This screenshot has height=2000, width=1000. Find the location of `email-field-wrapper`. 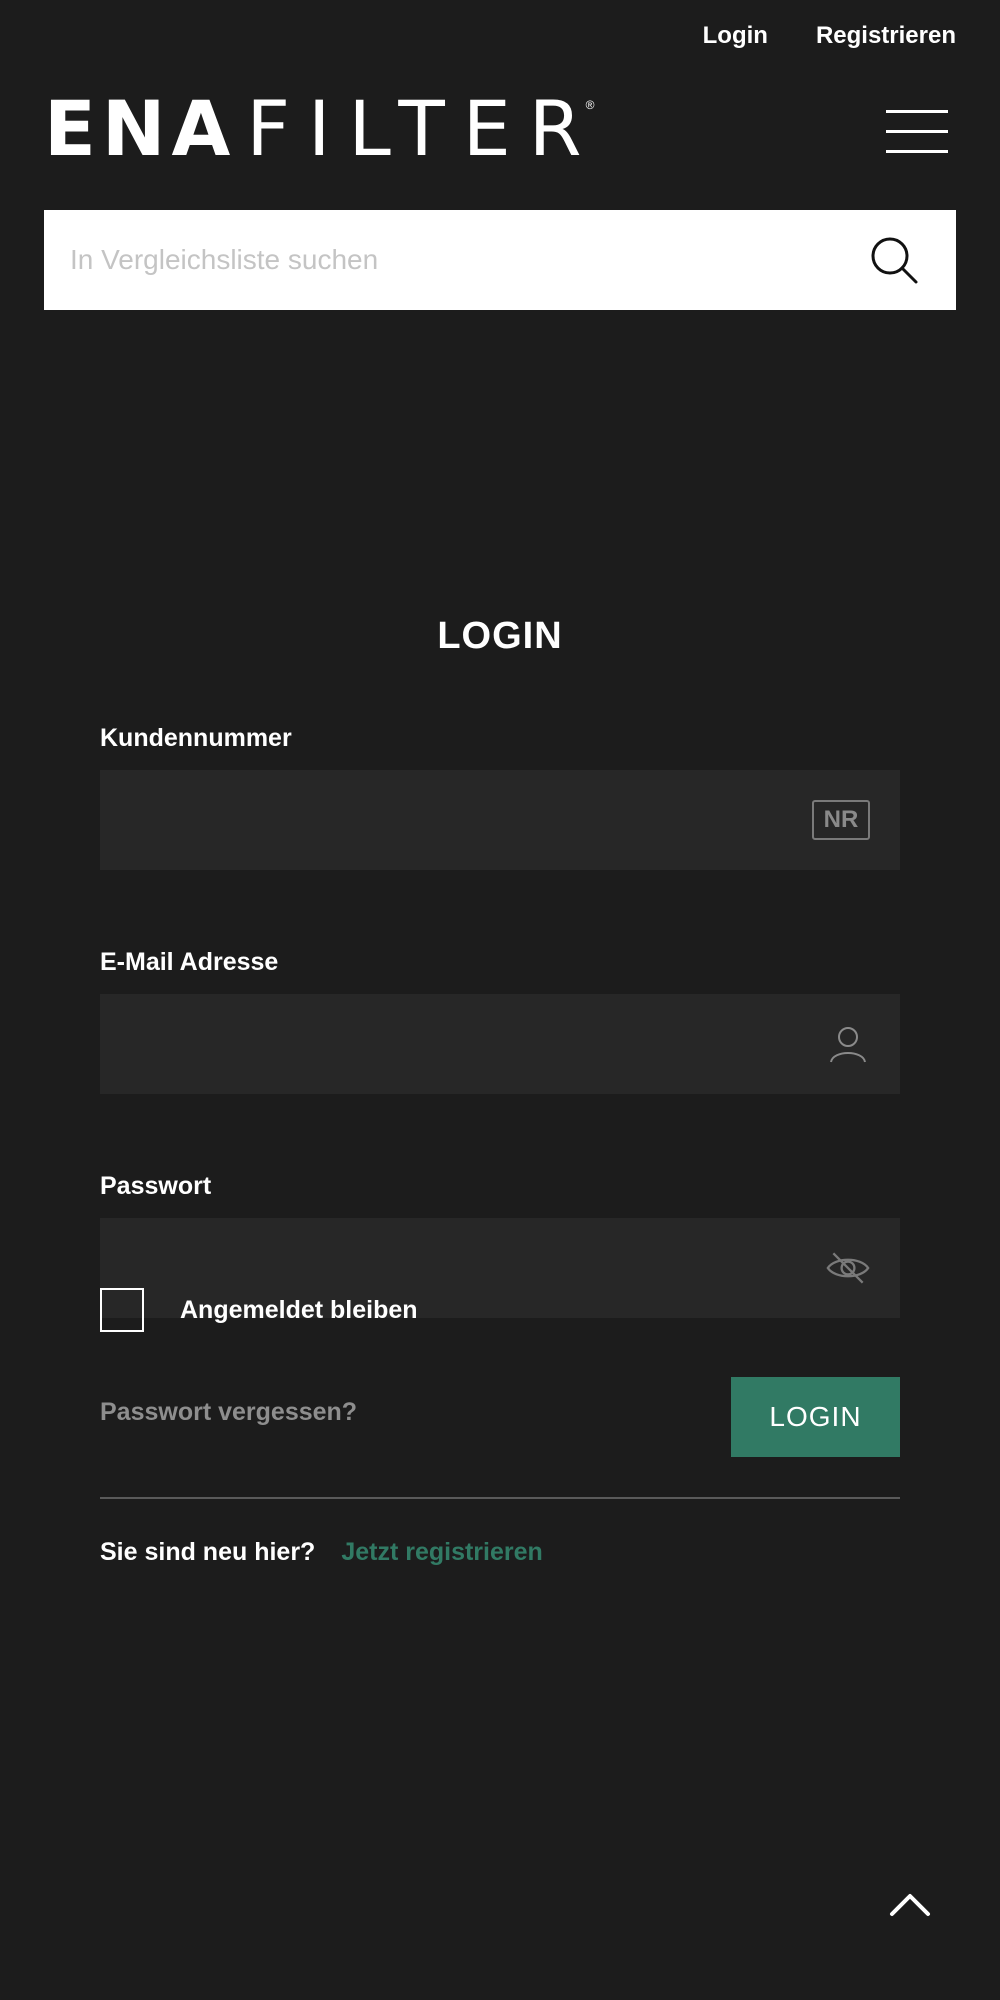

email-field-wrapper is located at coordinates (500, 1044).